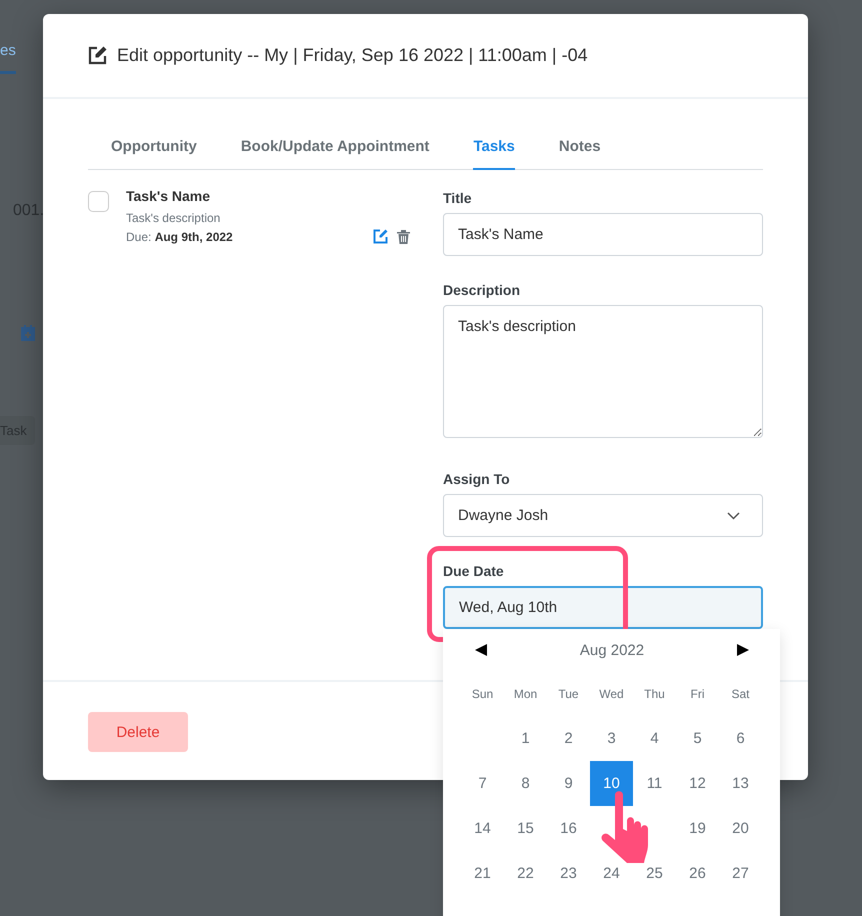 The height and width of the screenshot is (916, 862). I want to click on field-label: Title, so click(458, 198).